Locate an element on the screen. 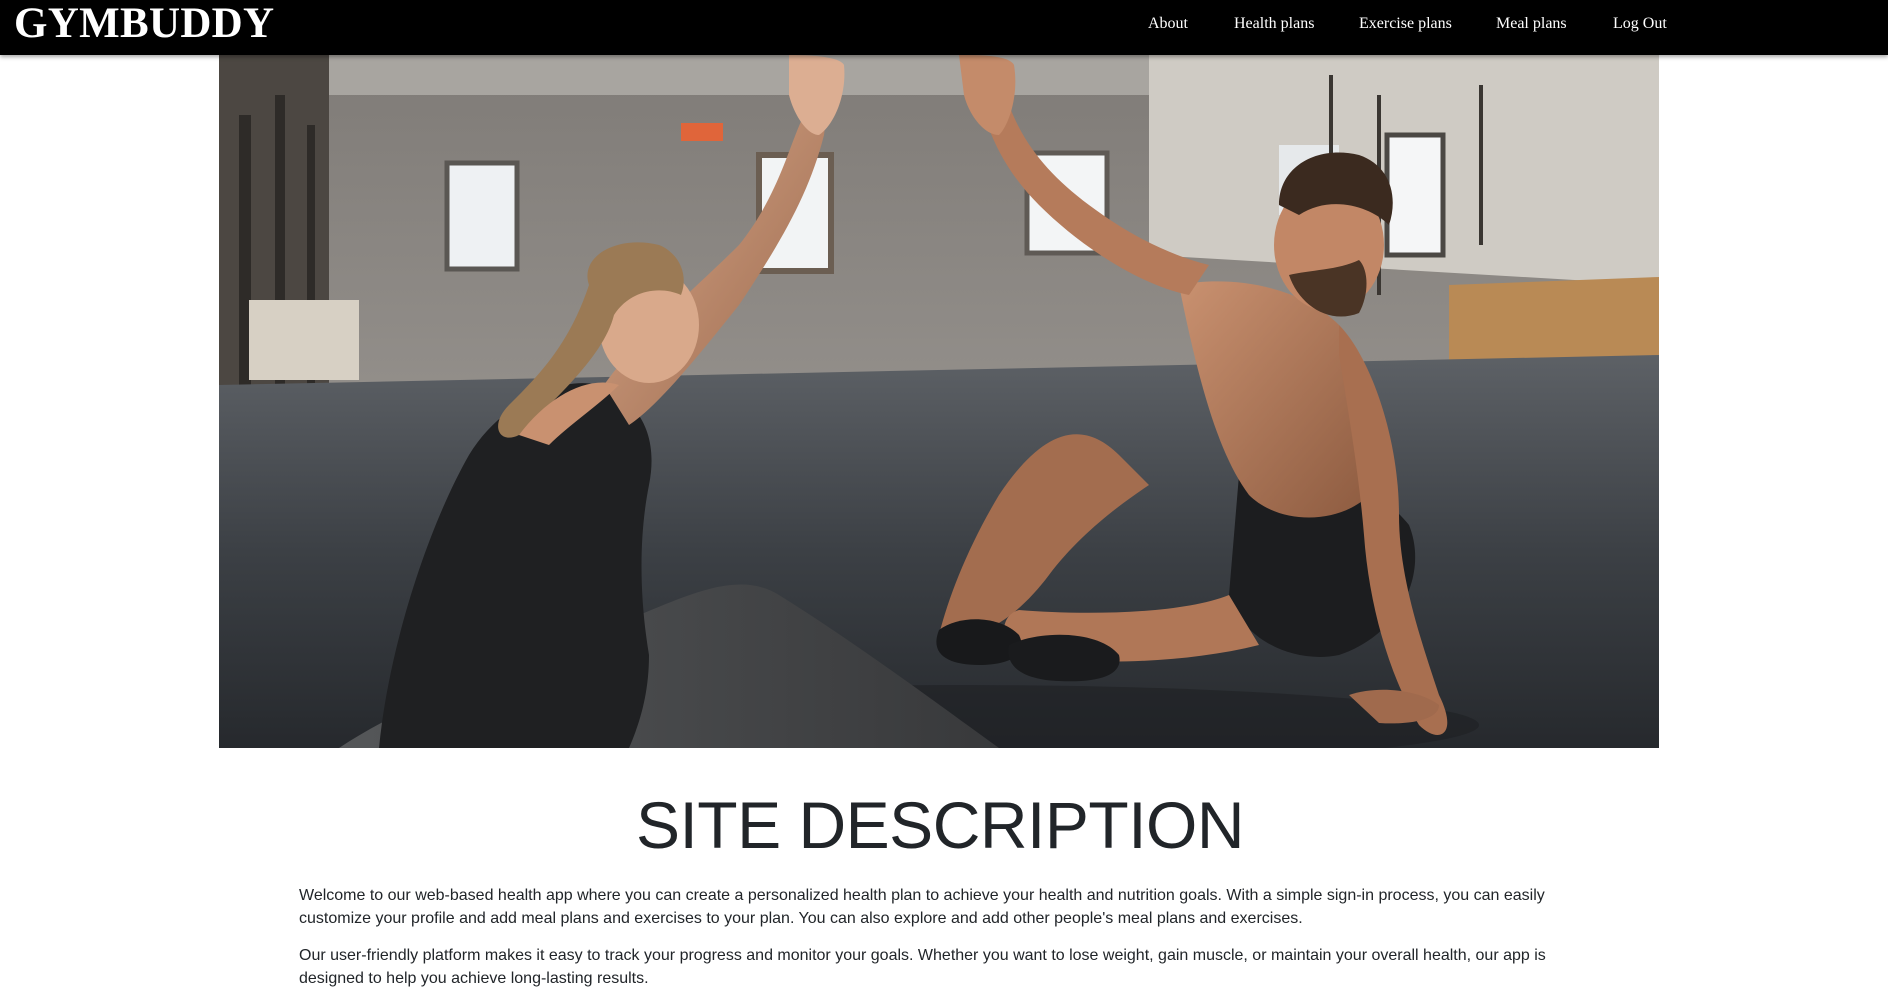 Image resolution: width=1888 pixels, height=1004 pixels. nav-item-meal-plans: Meal plans is located at coordinates (1554, 24).